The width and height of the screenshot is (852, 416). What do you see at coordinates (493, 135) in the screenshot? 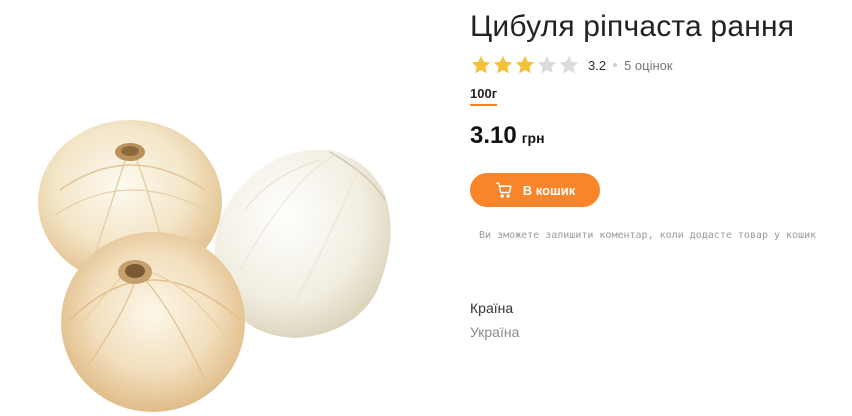
I see `price-value: 3.10` at bounding box center [493, 135].